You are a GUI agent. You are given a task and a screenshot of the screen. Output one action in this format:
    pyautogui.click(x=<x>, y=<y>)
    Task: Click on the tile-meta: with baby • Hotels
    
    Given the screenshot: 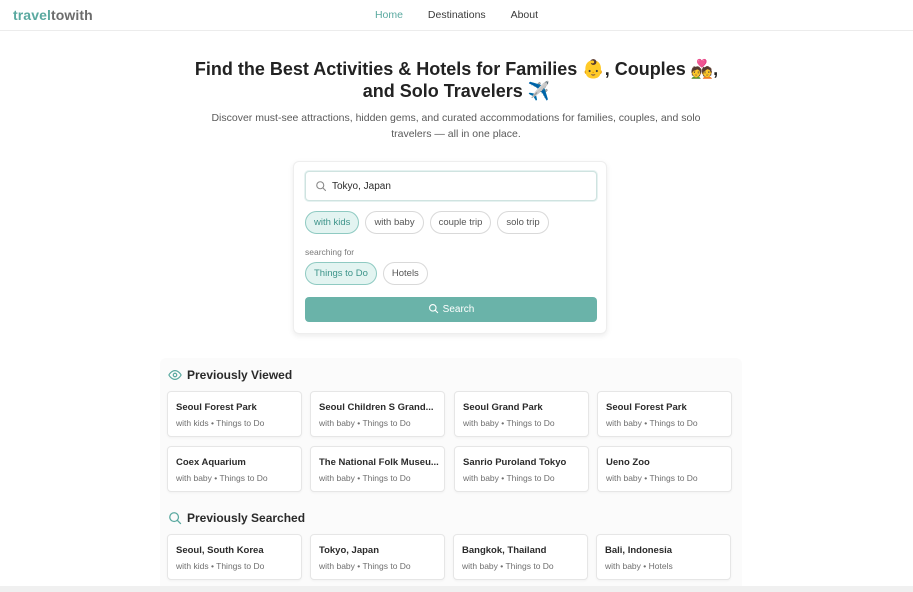 What is the action you would take?
    pyautogui.click(x=639, y=566)
    